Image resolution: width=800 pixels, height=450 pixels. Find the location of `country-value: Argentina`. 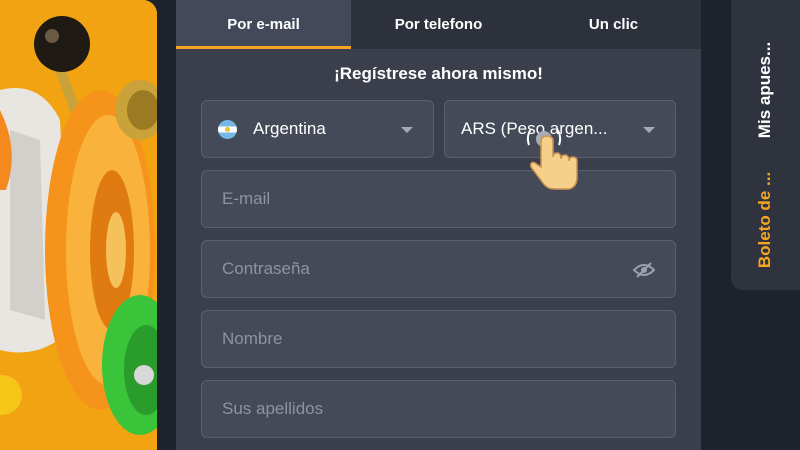

country-value: Argentina is located at coordinates (289, 128).